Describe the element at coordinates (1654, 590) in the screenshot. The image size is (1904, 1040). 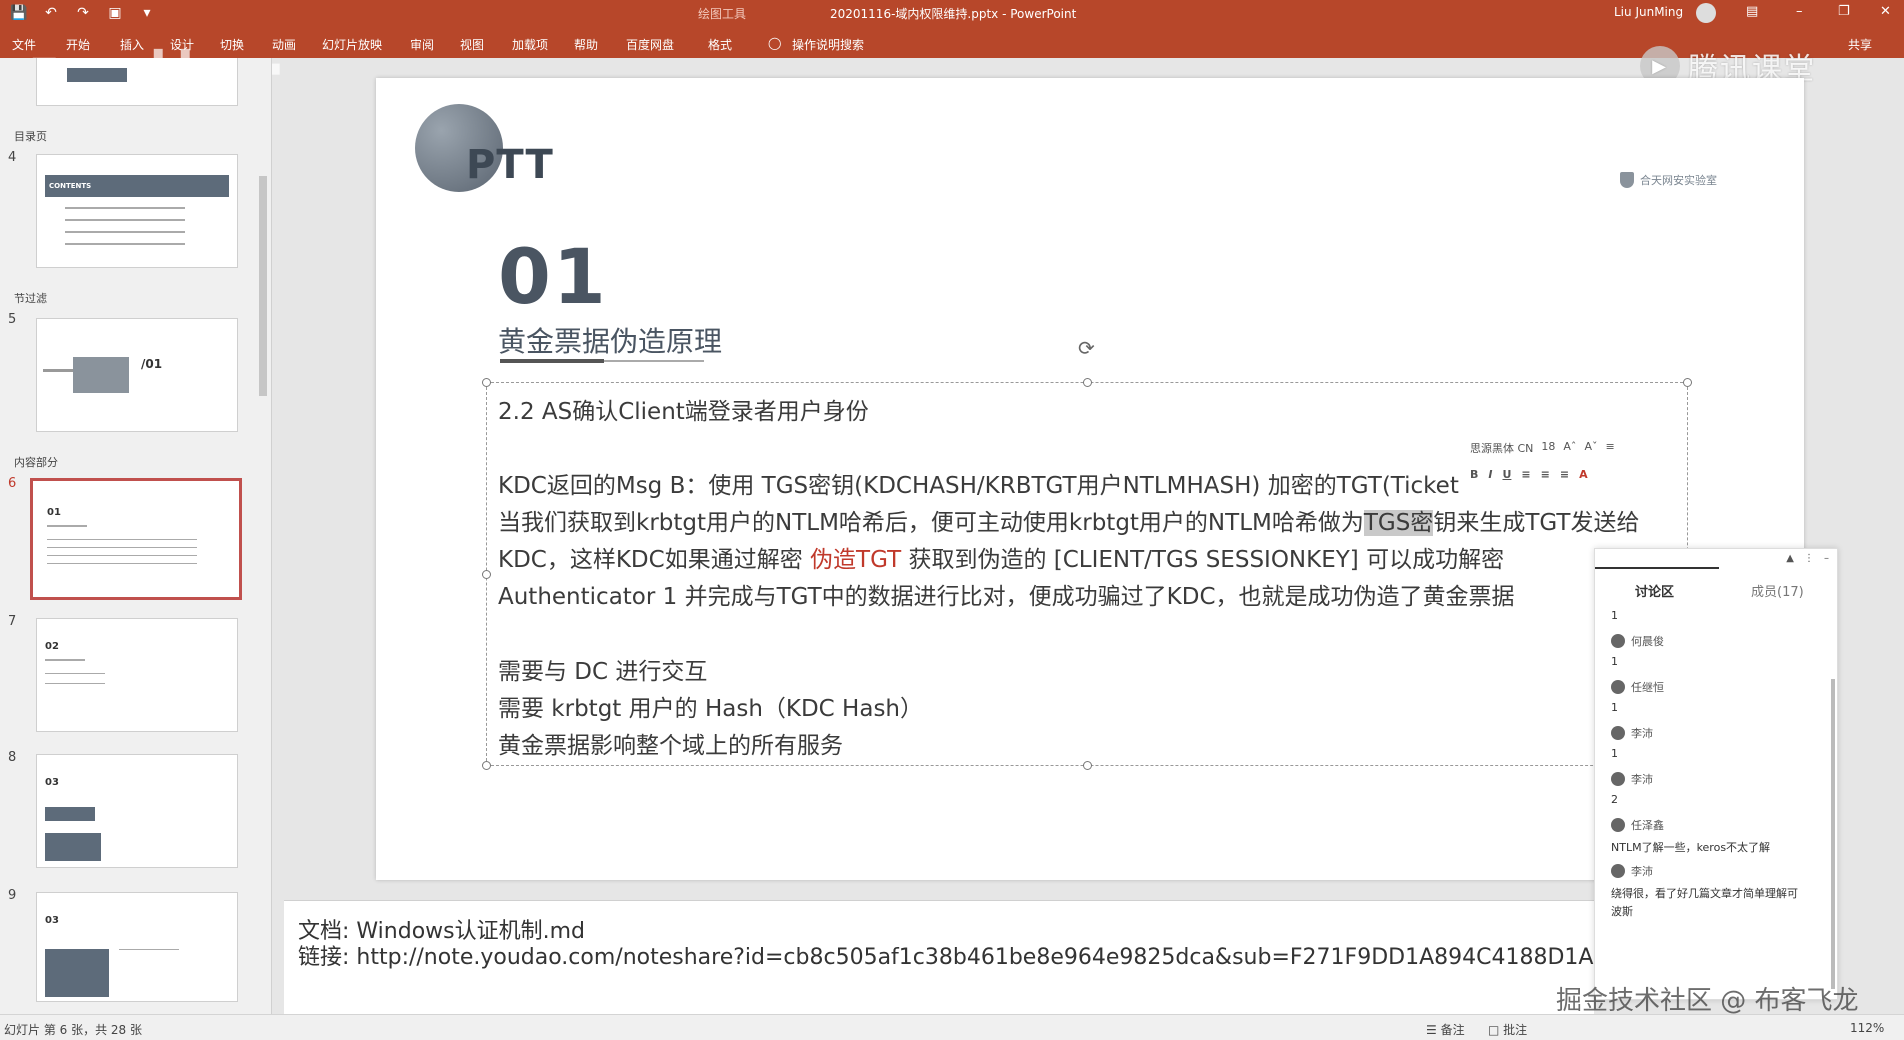
I see `tab-discussion: 讨论区` at that location.